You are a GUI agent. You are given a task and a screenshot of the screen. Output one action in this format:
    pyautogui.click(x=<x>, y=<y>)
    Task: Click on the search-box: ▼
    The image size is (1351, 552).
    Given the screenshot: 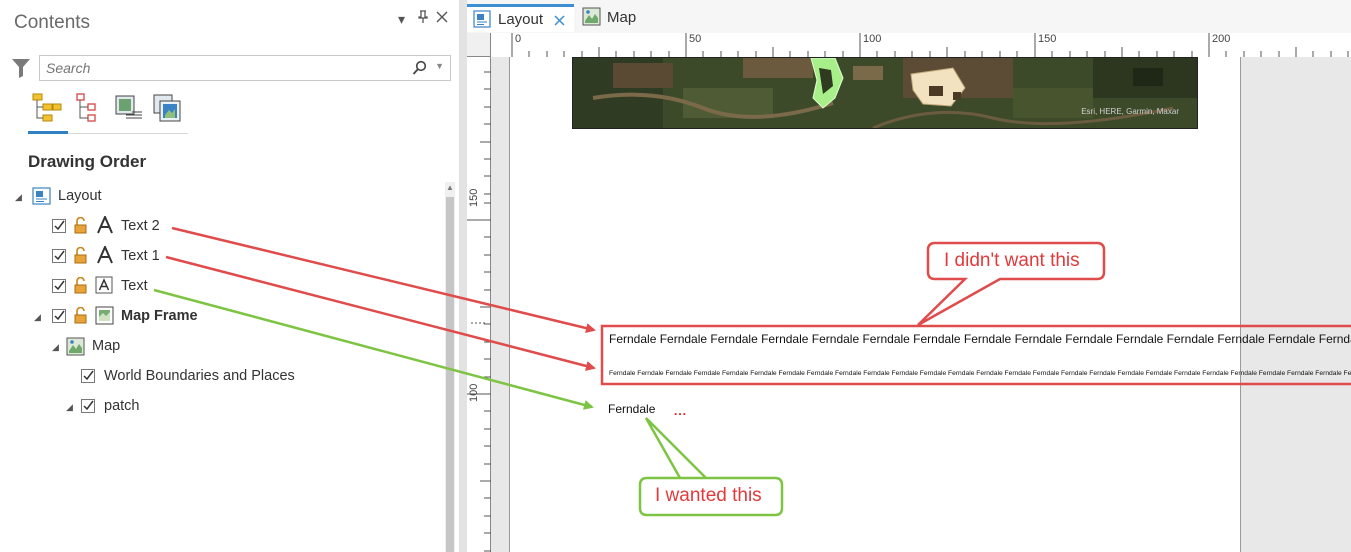 What is the action you would take?
    pyautogui.click(x=245, y=68)
    